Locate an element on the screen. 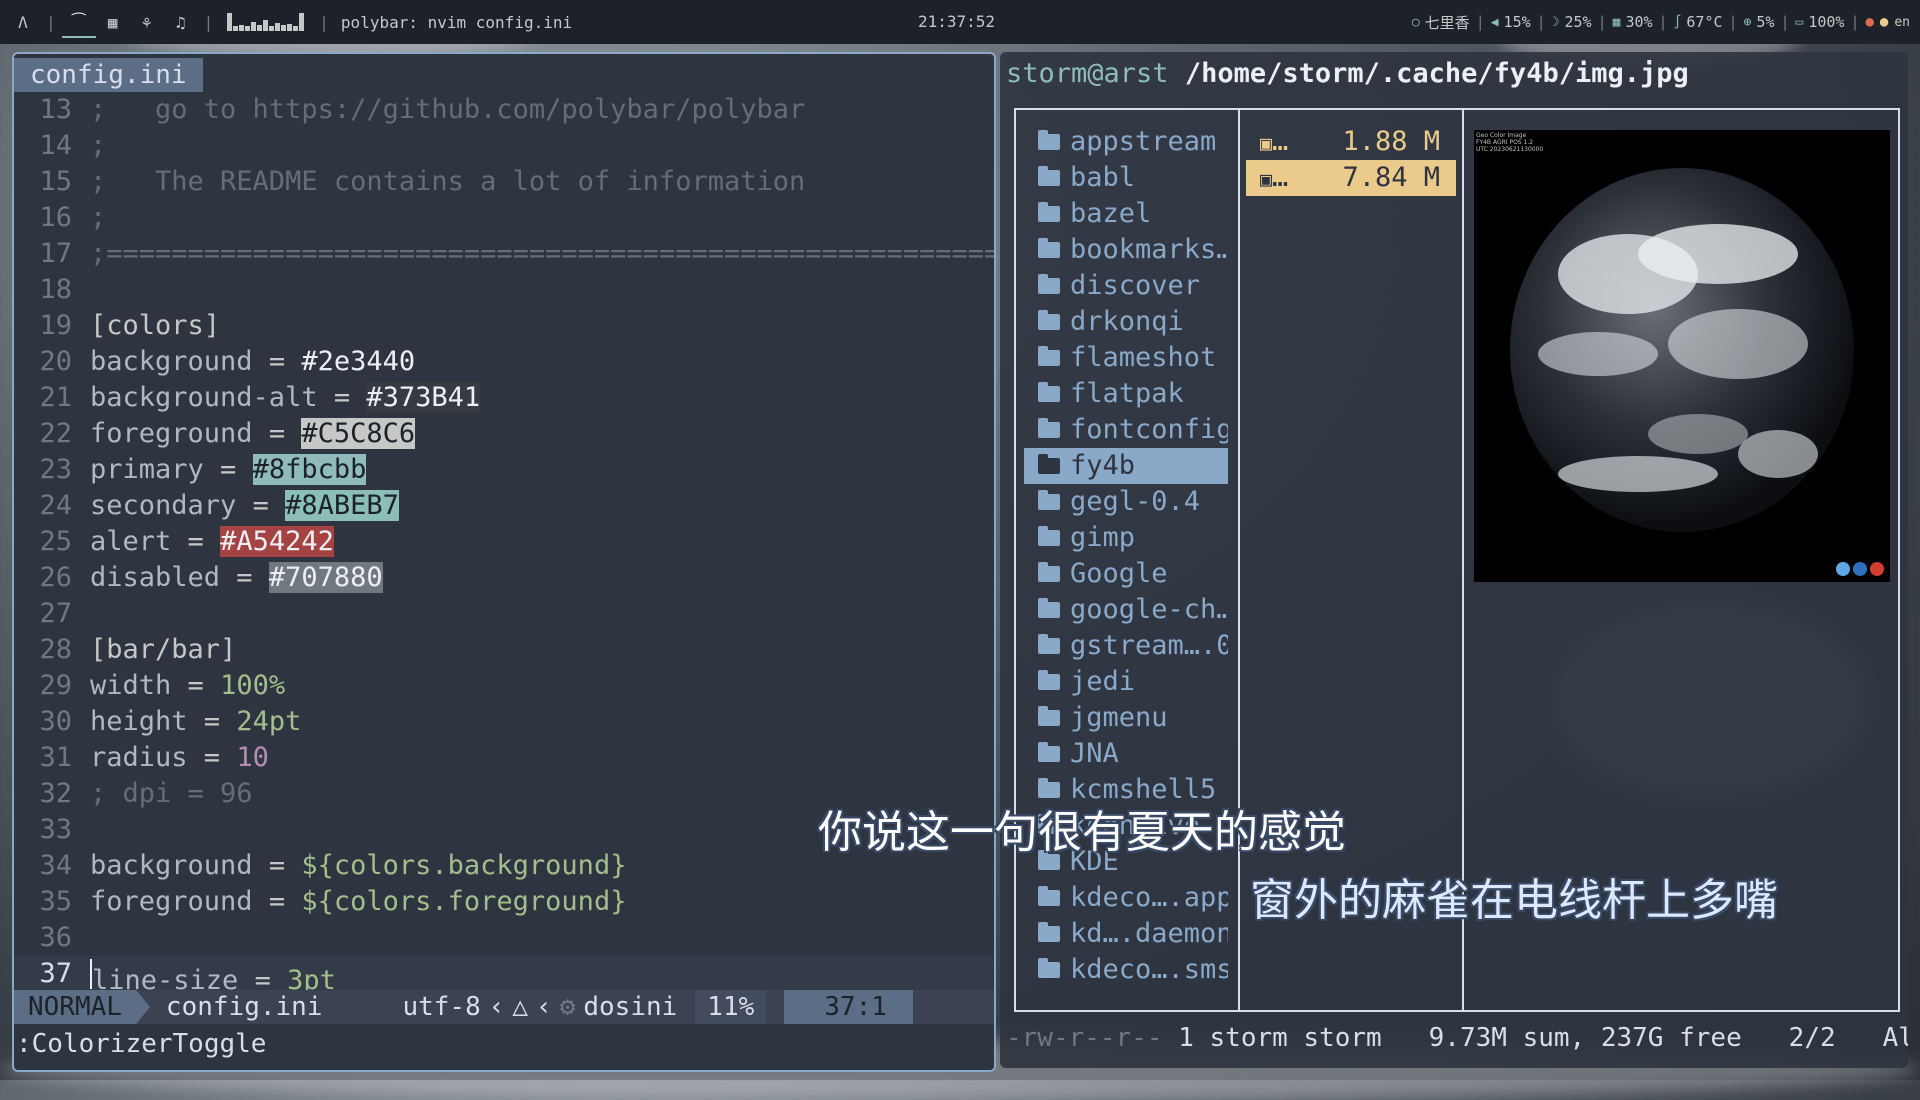 Image resolution: width=1920 pixels, height=1100 pixels. workspace-4: ⚘ is located at coordinates (147, 22).